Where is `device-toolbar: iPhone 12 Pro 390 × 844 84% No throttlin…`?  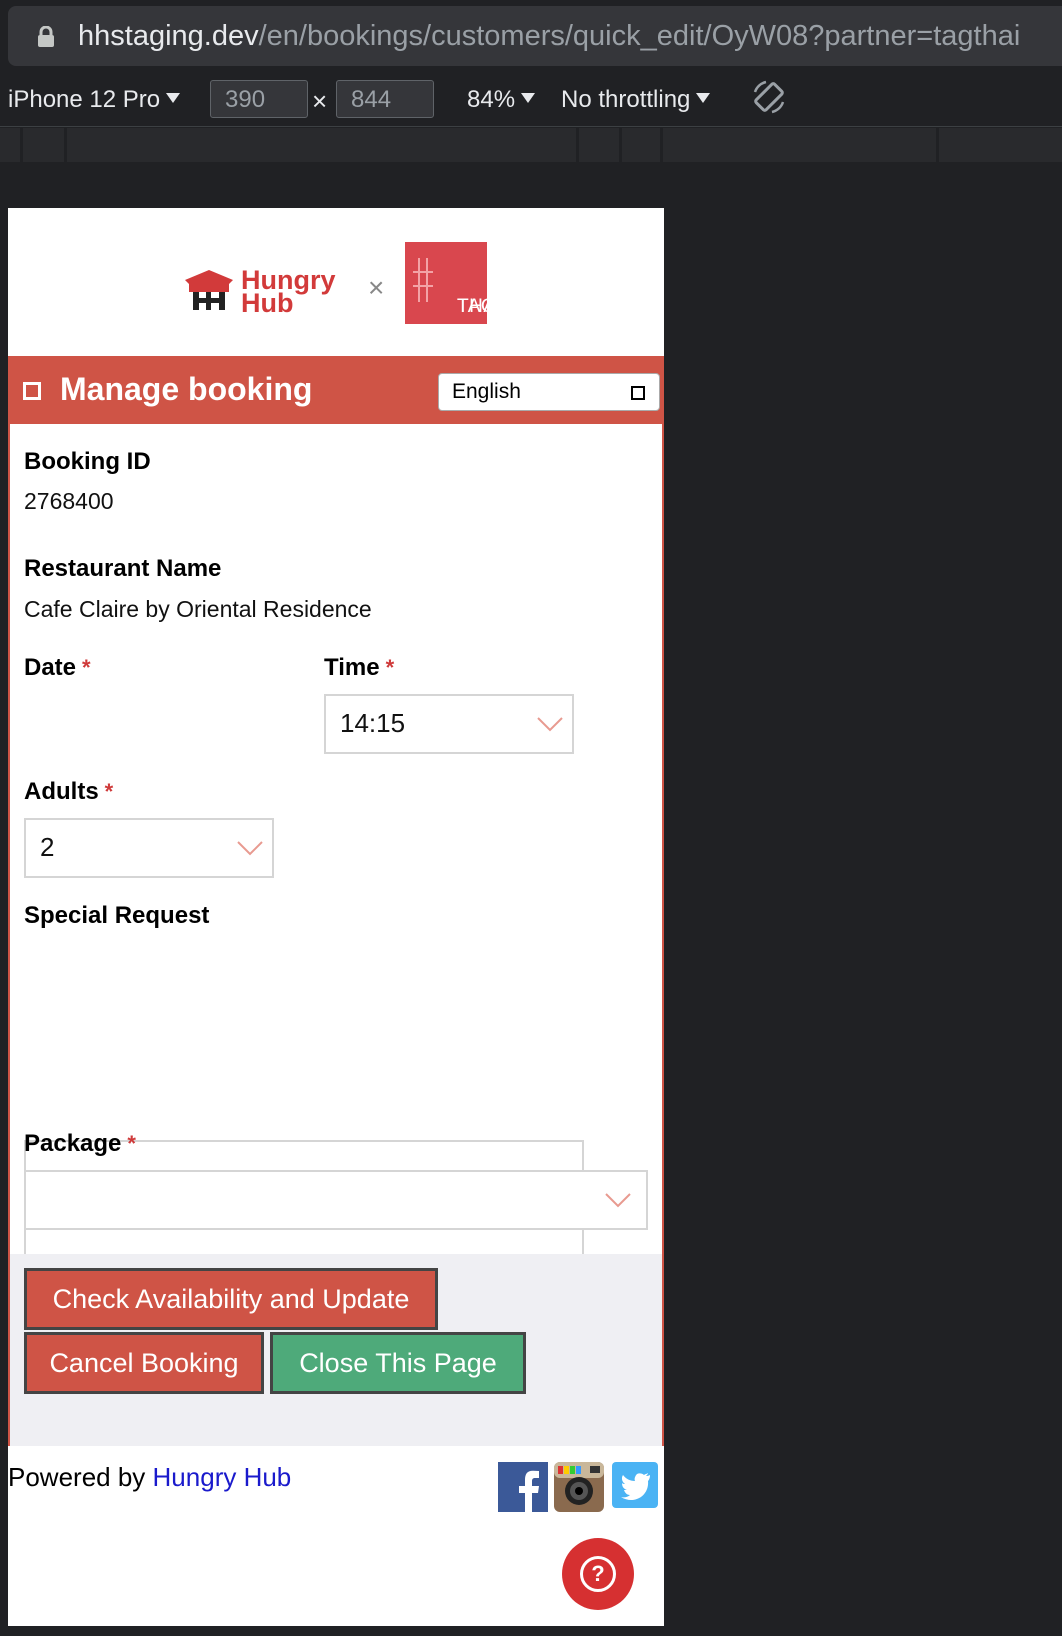
device-toolbar: iPhone 12 Pro 390 × 844 84% No throttlin… is located at coordinates (531, 99).